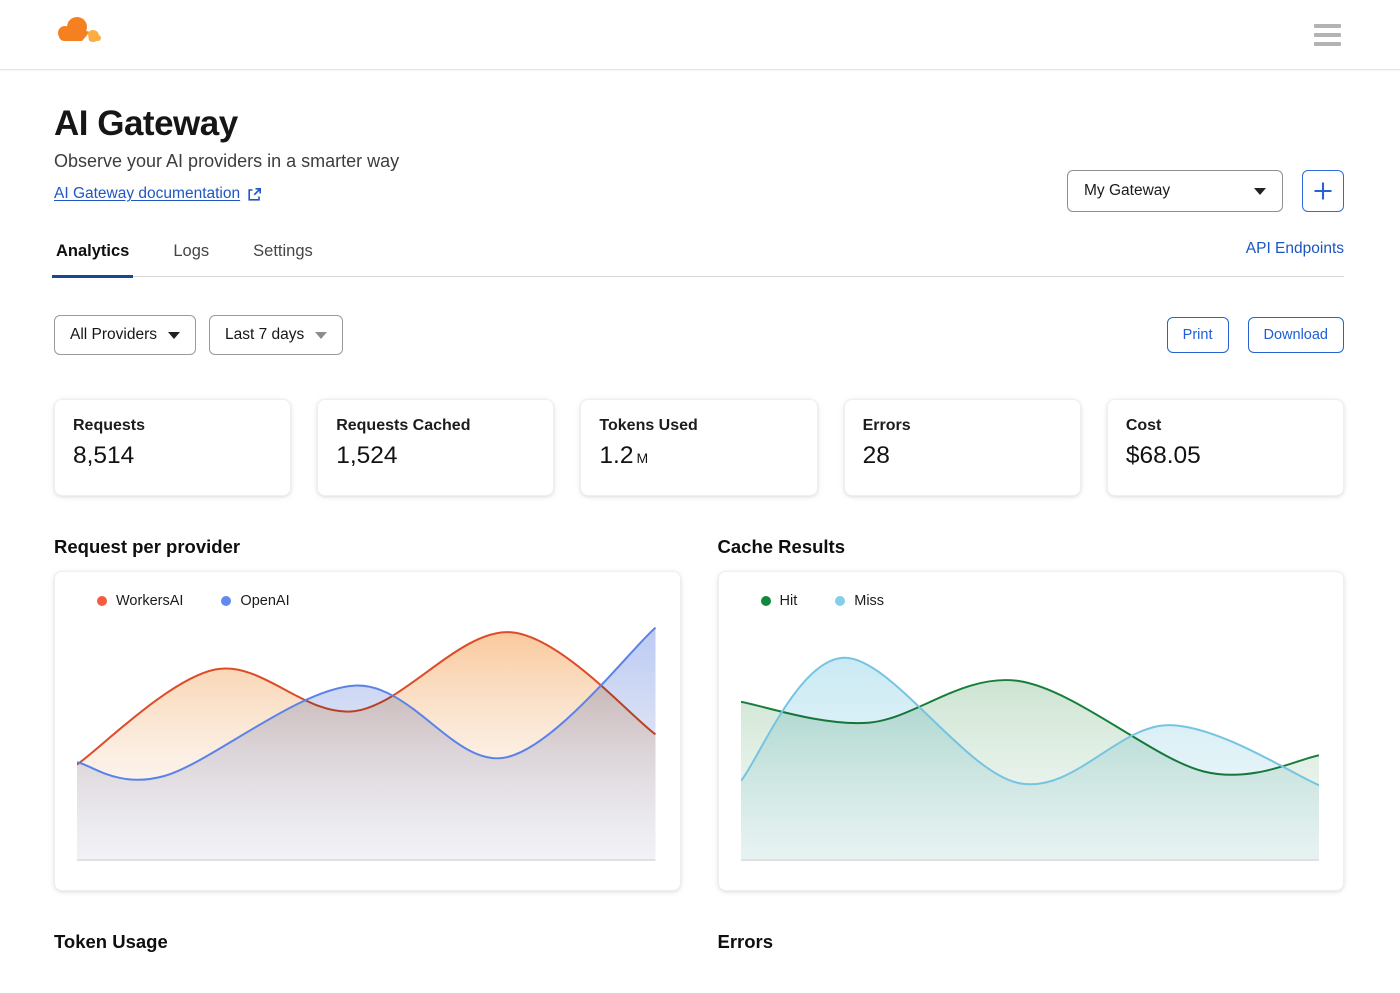 The image size is (1400, 993). What do you see at coordinates (1225, 447) in the screenshot?
I see `stat-card-cost: Cost $68.05` at bounding box center [1225, 447].